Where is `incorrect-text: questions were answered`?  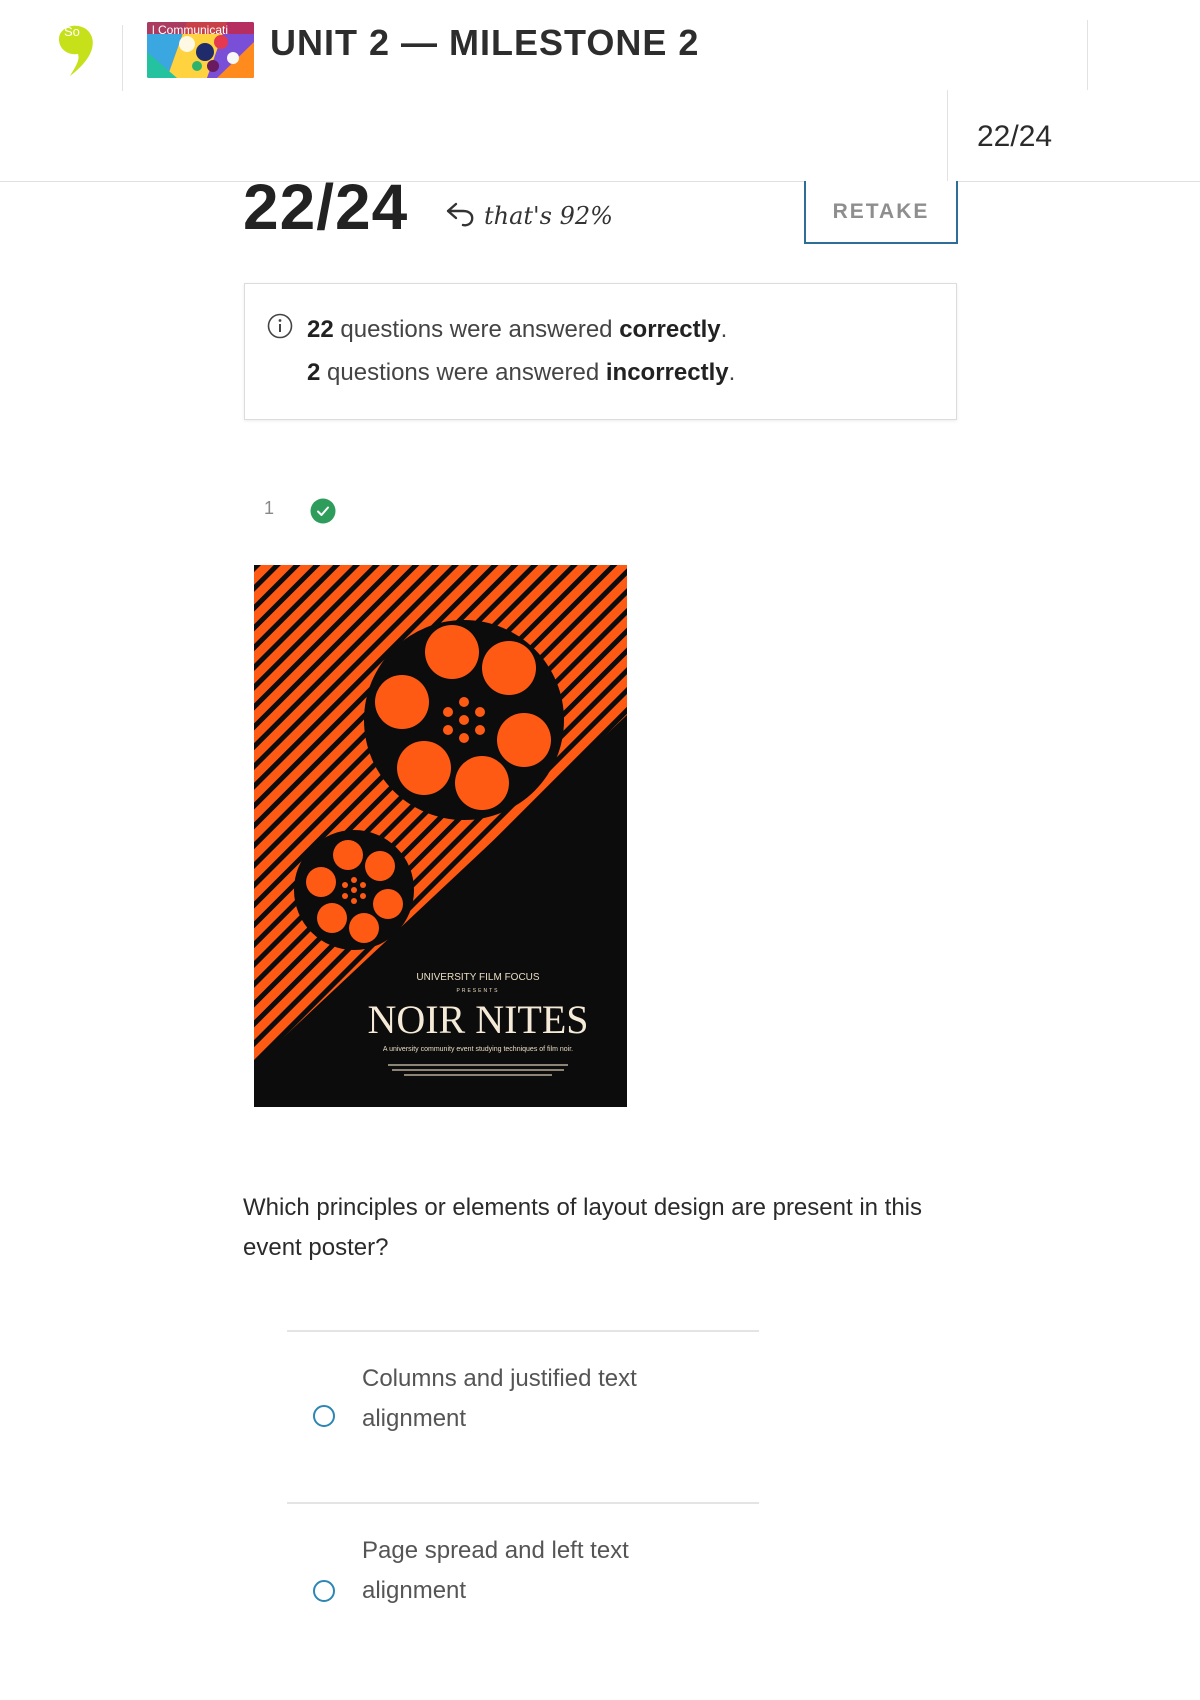
incorrect-text: questions were answered is located at coordinates (463, 372).